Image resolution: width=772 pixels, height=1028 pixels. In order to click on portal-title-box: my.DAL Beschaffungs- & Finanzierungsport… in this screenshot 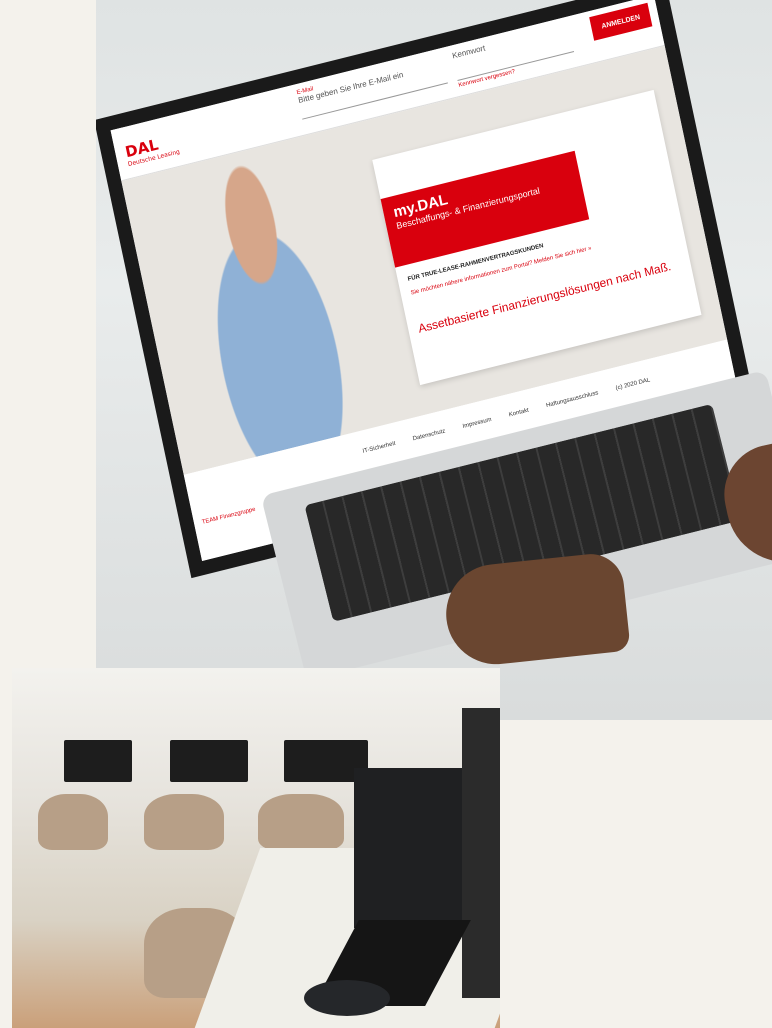, I will do `click(485, 209)`.